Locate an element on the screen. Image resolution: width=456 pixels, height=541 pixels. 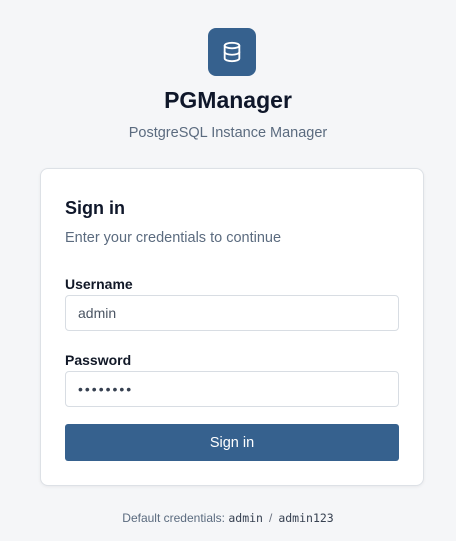
app-title: PGManager is located at coordinates (228, 100).